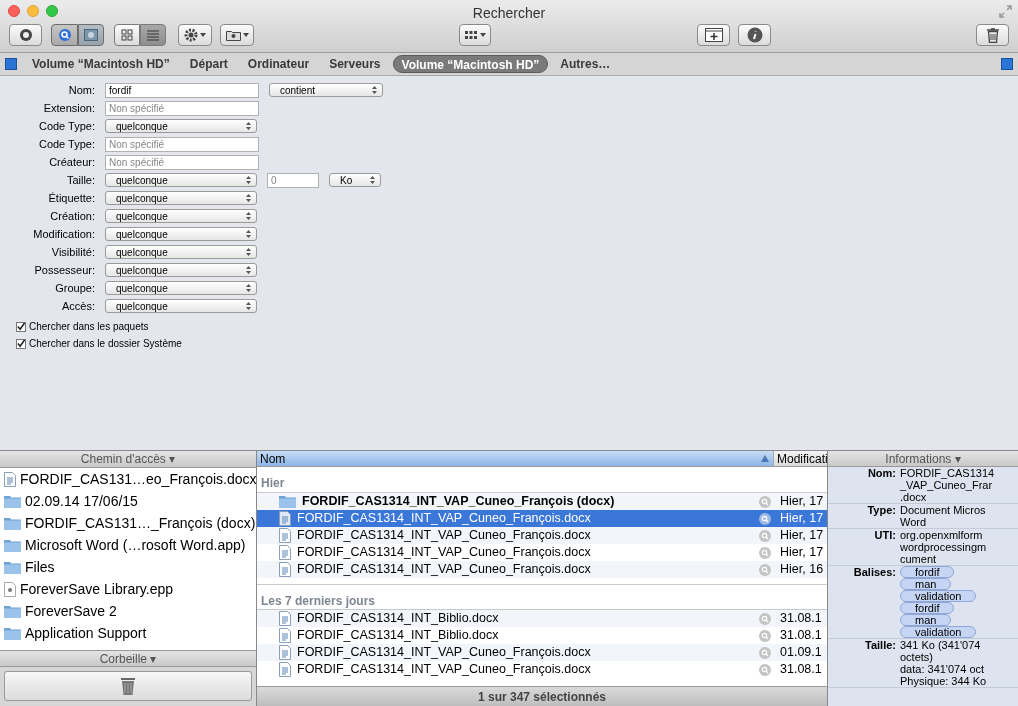 The height and width of the screenshot is (706, 1018). I want to click on path-item: Files, so click(128, 567).